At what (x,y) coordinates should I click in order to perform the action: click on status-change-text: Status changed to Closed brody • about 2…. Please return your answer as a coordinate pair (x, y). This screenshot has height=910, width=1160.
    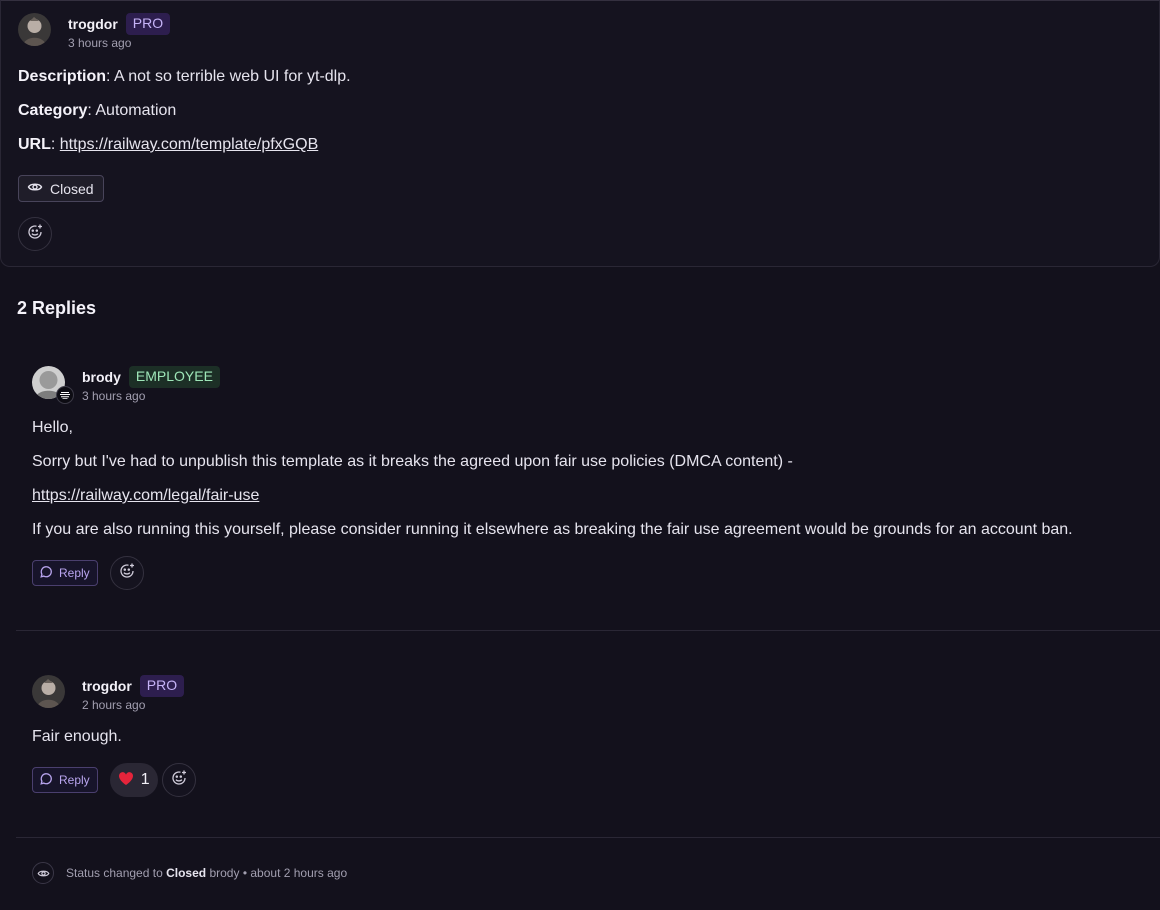
    Looking at the image, I should click on (206, 873).